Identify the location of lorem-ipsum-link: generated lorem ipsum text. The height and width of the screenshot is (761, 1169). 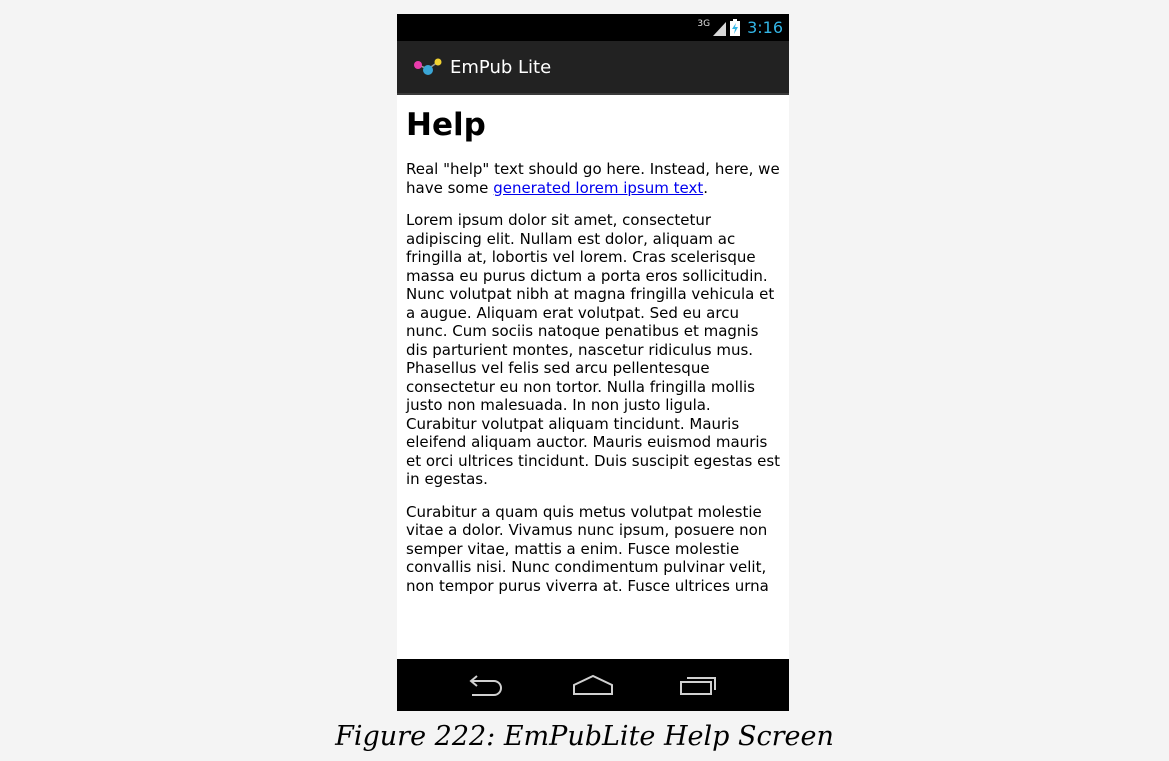
(598, 188).